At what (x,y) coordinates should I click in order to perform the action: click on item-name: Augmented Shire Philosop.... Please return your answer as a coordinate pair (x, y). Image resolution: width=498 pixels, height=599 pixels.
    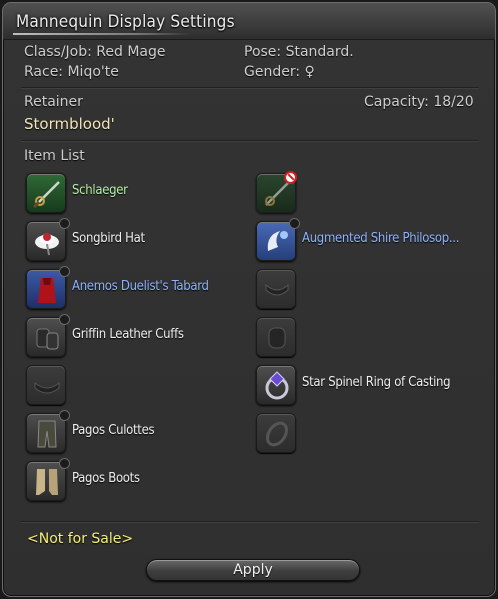
    Looking at the image, I should click on (381, 238).